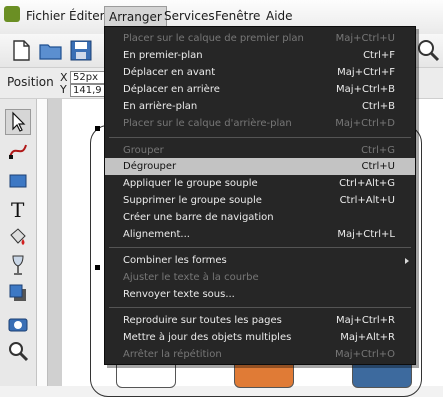 The height and width of the screenshot is (397, 443). Describe the element at coordinates (42, 242) in the screenshot. I see `vertical-ruler` at that location.